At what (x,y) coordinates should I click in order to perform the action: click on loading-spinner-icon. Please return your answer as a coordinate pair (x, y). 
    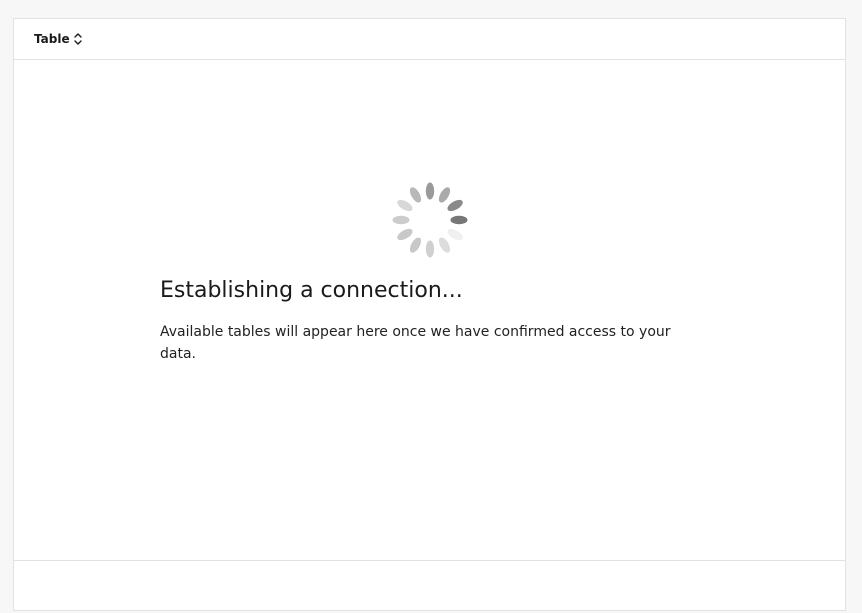
    Looking at the image, I should click on (430, 220).